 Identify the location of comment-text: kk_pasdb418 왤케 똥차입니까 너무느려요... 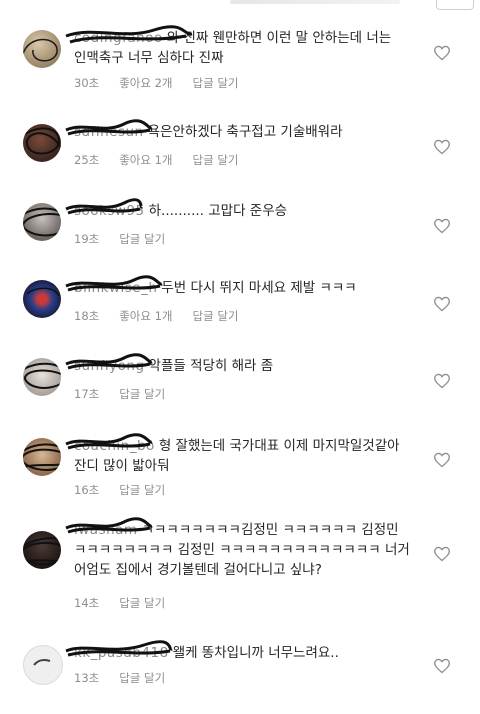
(239, 651).